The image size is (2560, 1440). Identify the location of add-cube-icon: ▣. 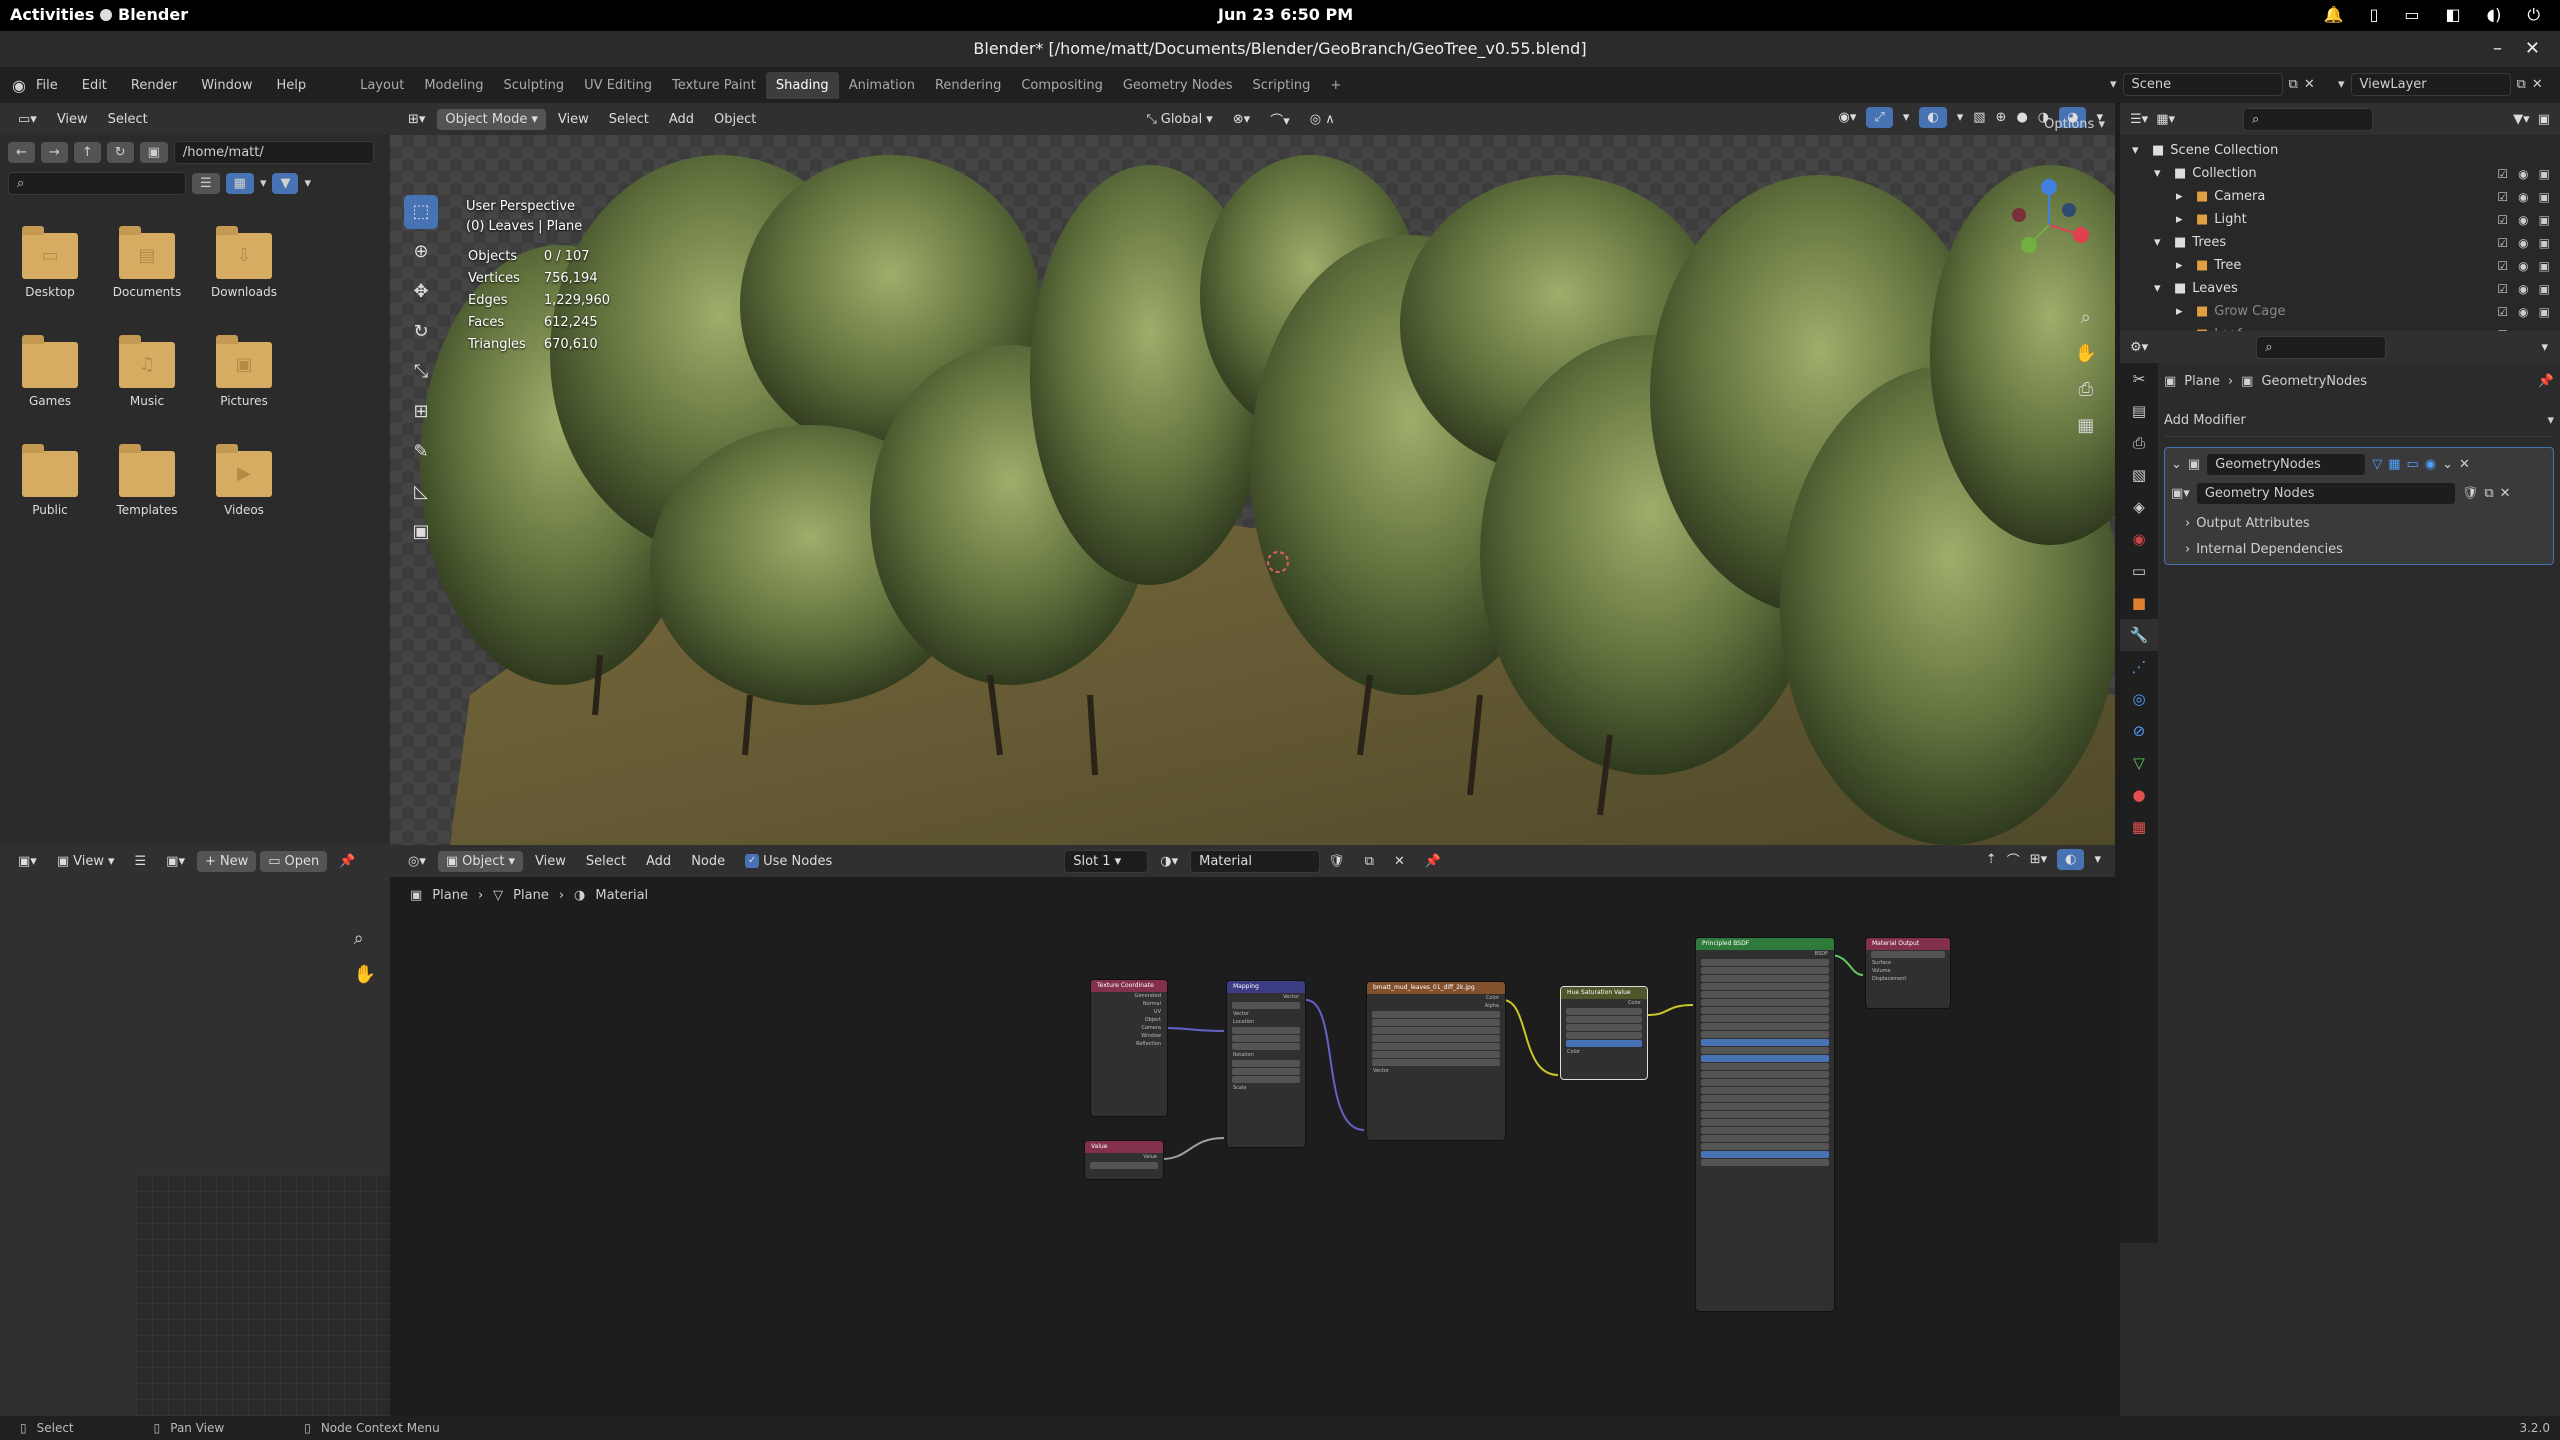
(421, 532).